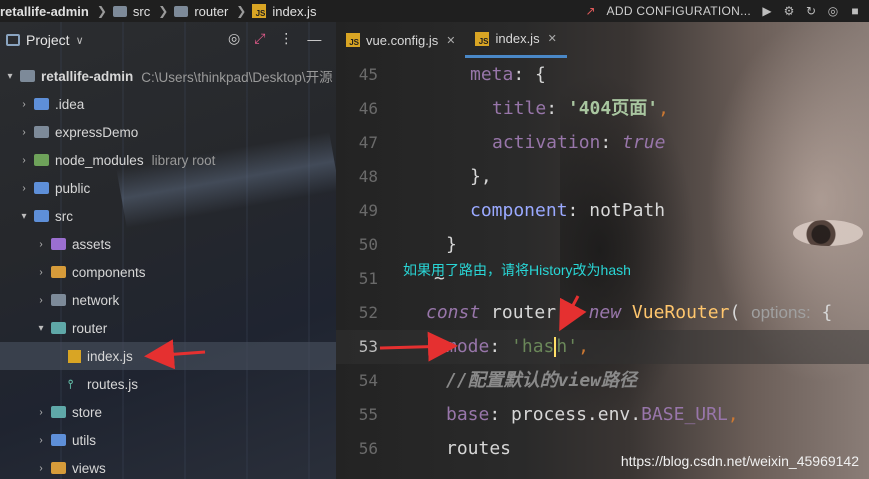 The height and width of the screenshot is (479, 869). I want to click on locate-icon: ◎, so click(234, 38).